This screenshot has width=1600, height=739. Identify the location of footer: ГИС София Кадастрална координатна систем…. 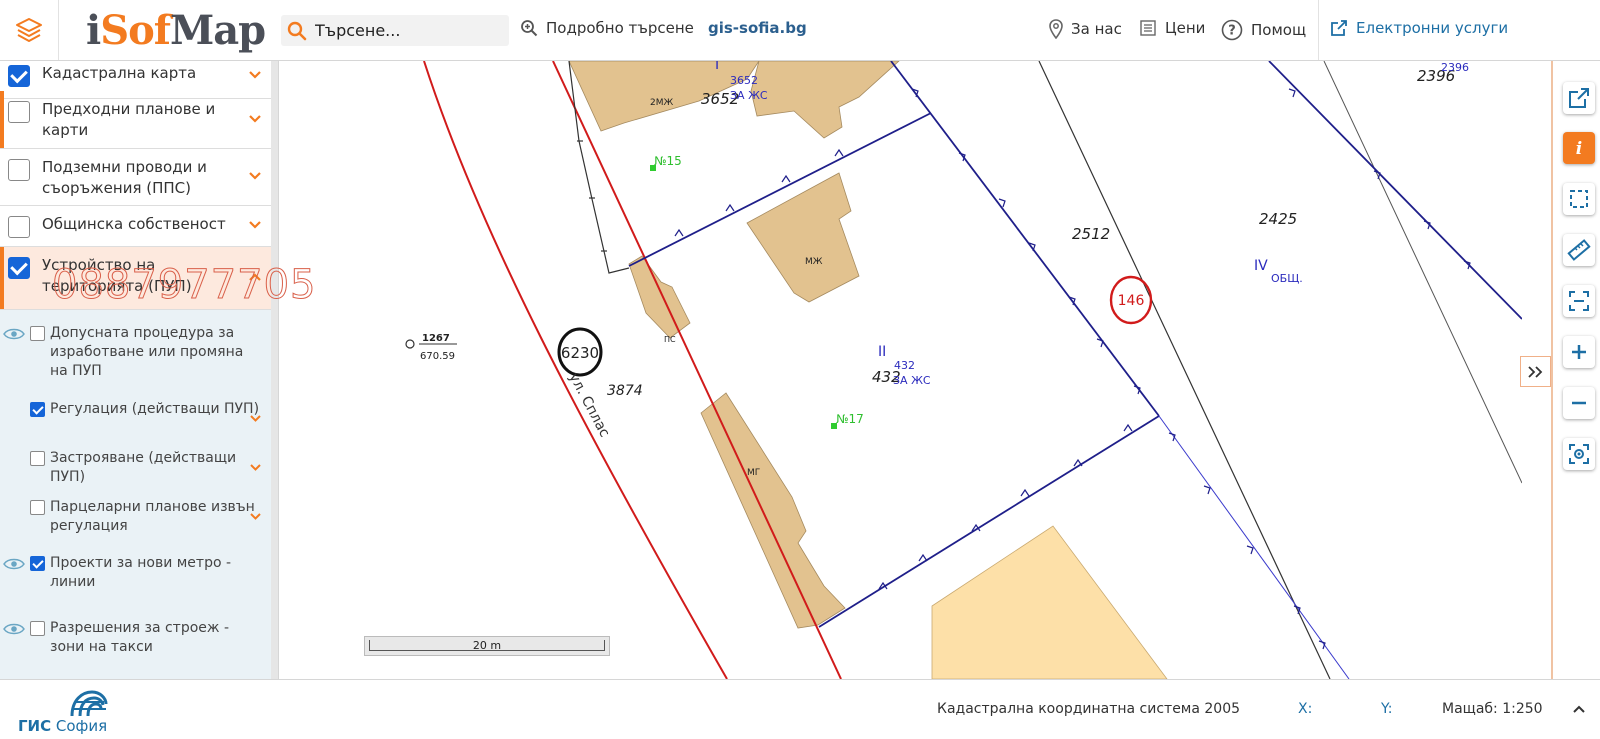
(800, 709).